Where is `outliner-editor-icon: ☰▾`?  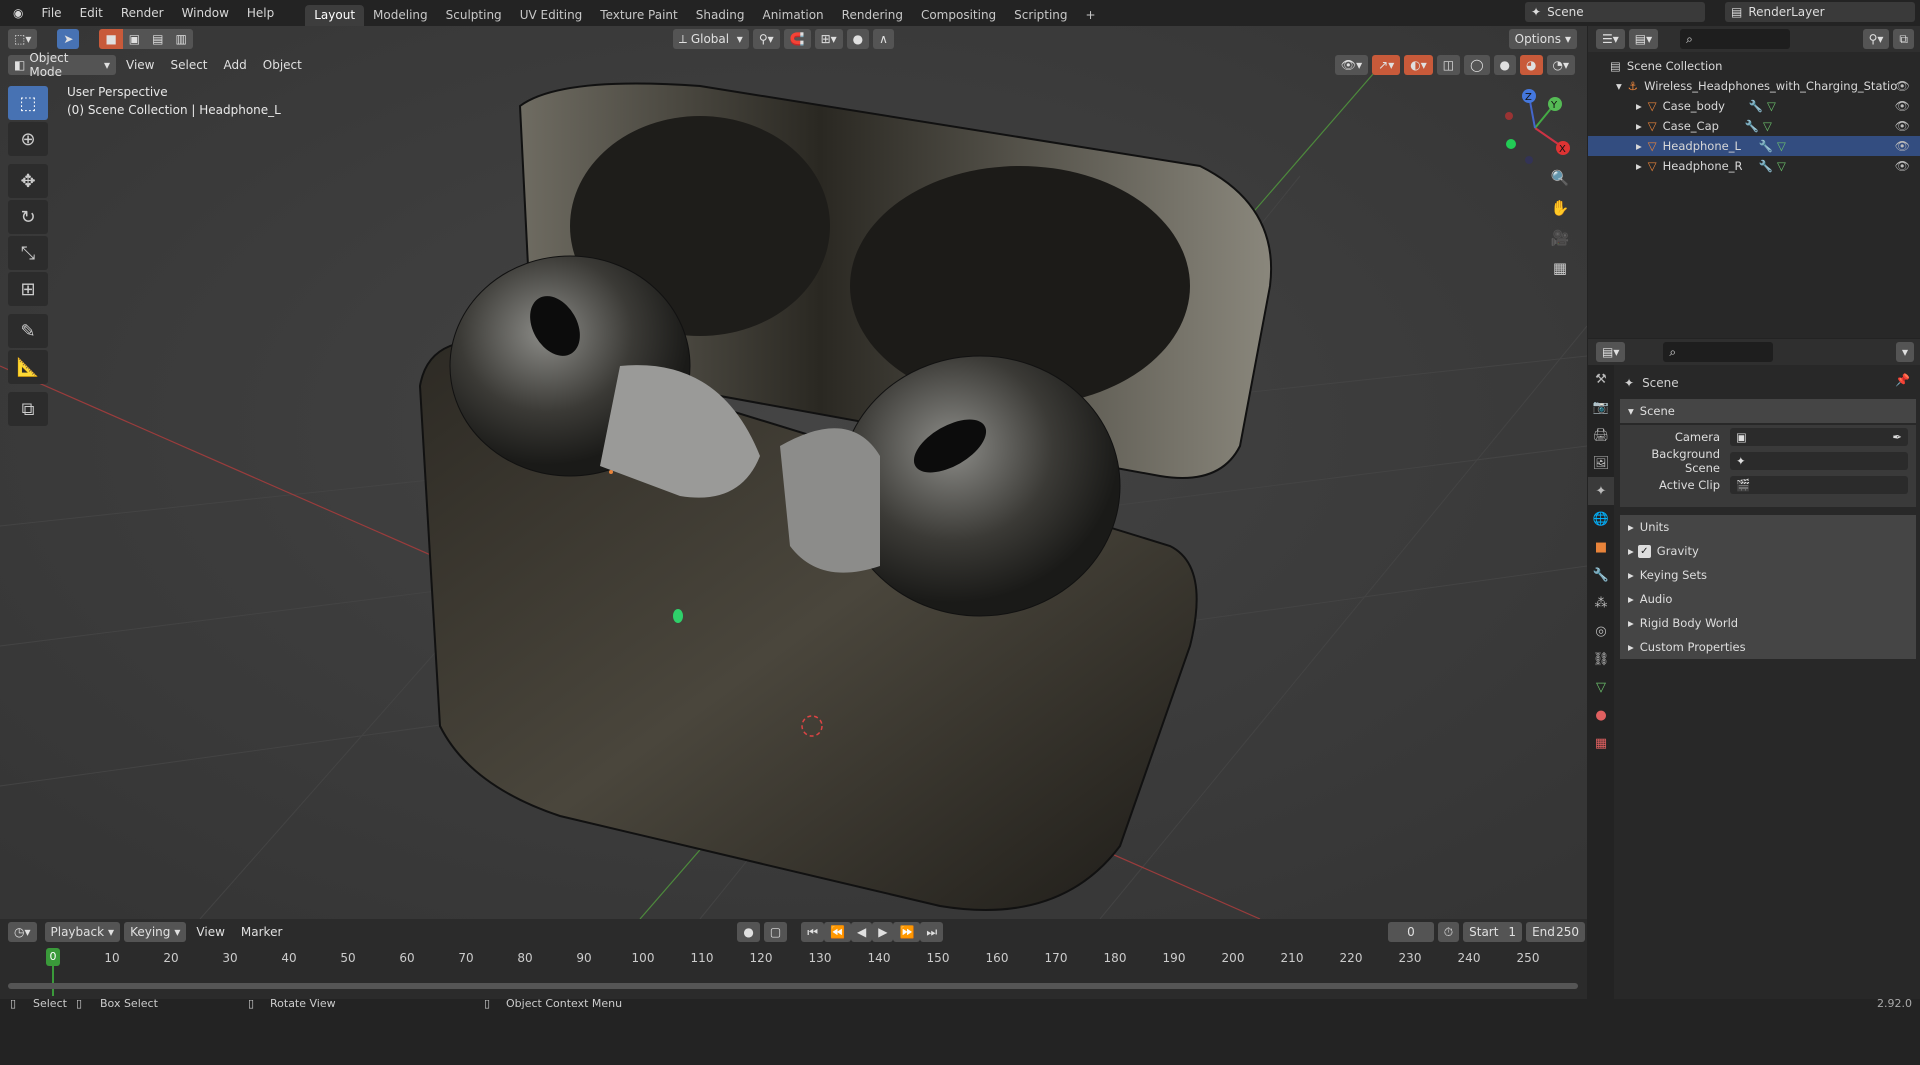
outliner-editor-icon: ☰▾ is located at coordinates (1610, 39).